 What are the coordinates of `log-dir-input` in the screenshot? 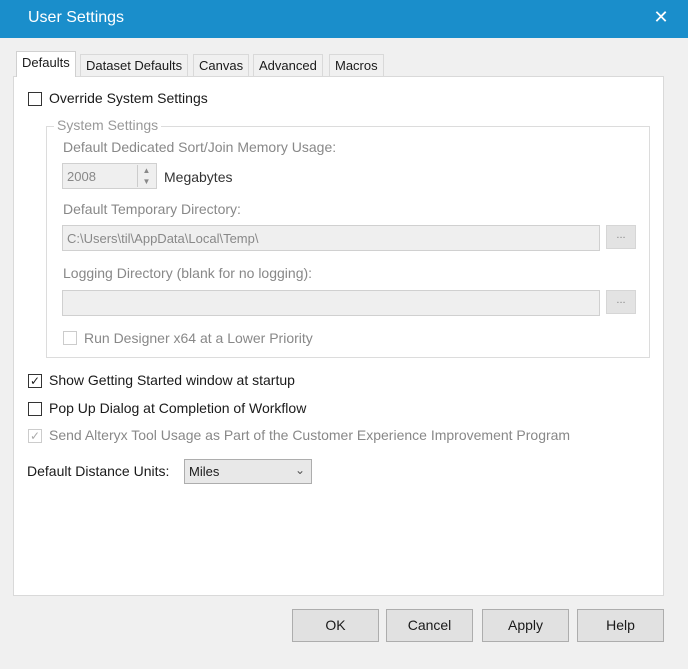 It's located at (331, 303).